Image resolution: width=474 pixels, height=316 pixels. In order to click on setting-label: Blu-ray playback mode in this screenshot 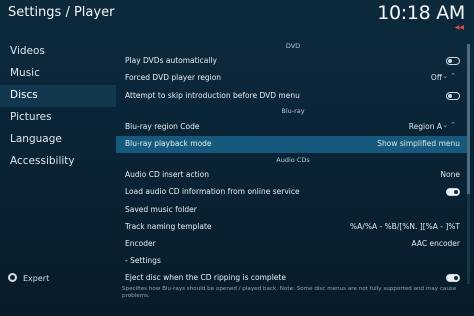, I will do `click(168, 143)`.